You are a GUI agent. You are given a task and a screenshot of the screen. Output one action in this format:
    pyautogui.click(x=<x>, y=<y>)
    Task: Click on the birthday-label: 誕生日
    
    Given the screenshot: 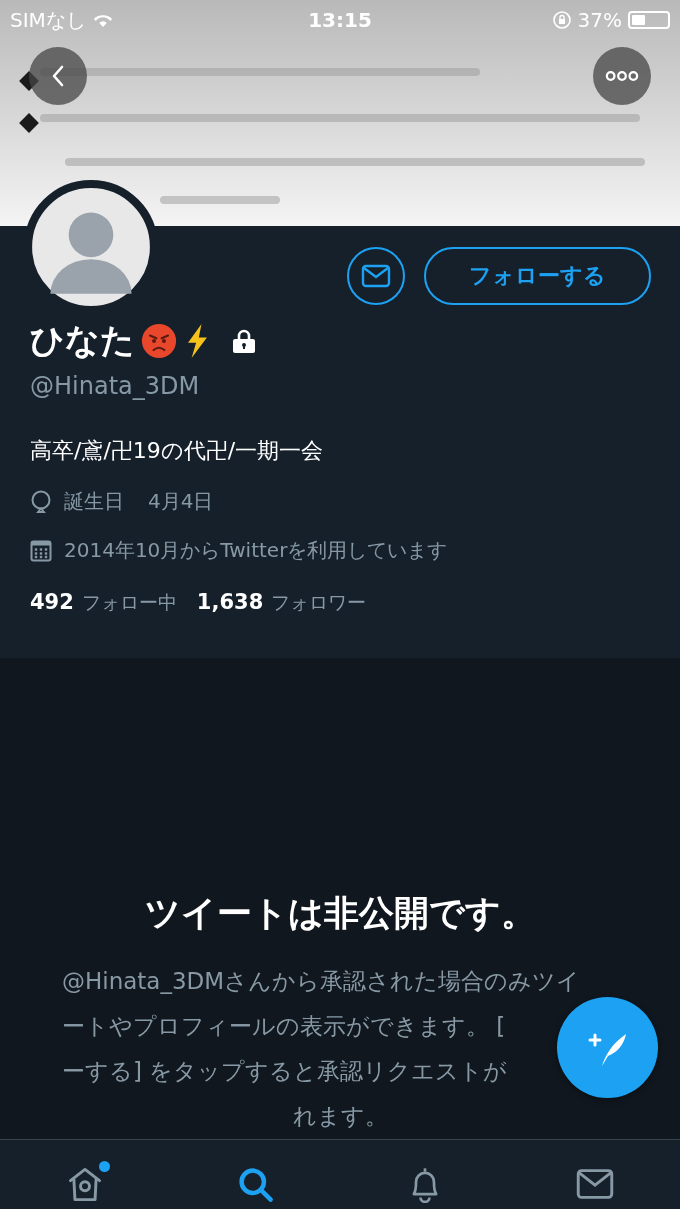 What is the action you would take?
    pyautogui.click(x=94, y=501)
    